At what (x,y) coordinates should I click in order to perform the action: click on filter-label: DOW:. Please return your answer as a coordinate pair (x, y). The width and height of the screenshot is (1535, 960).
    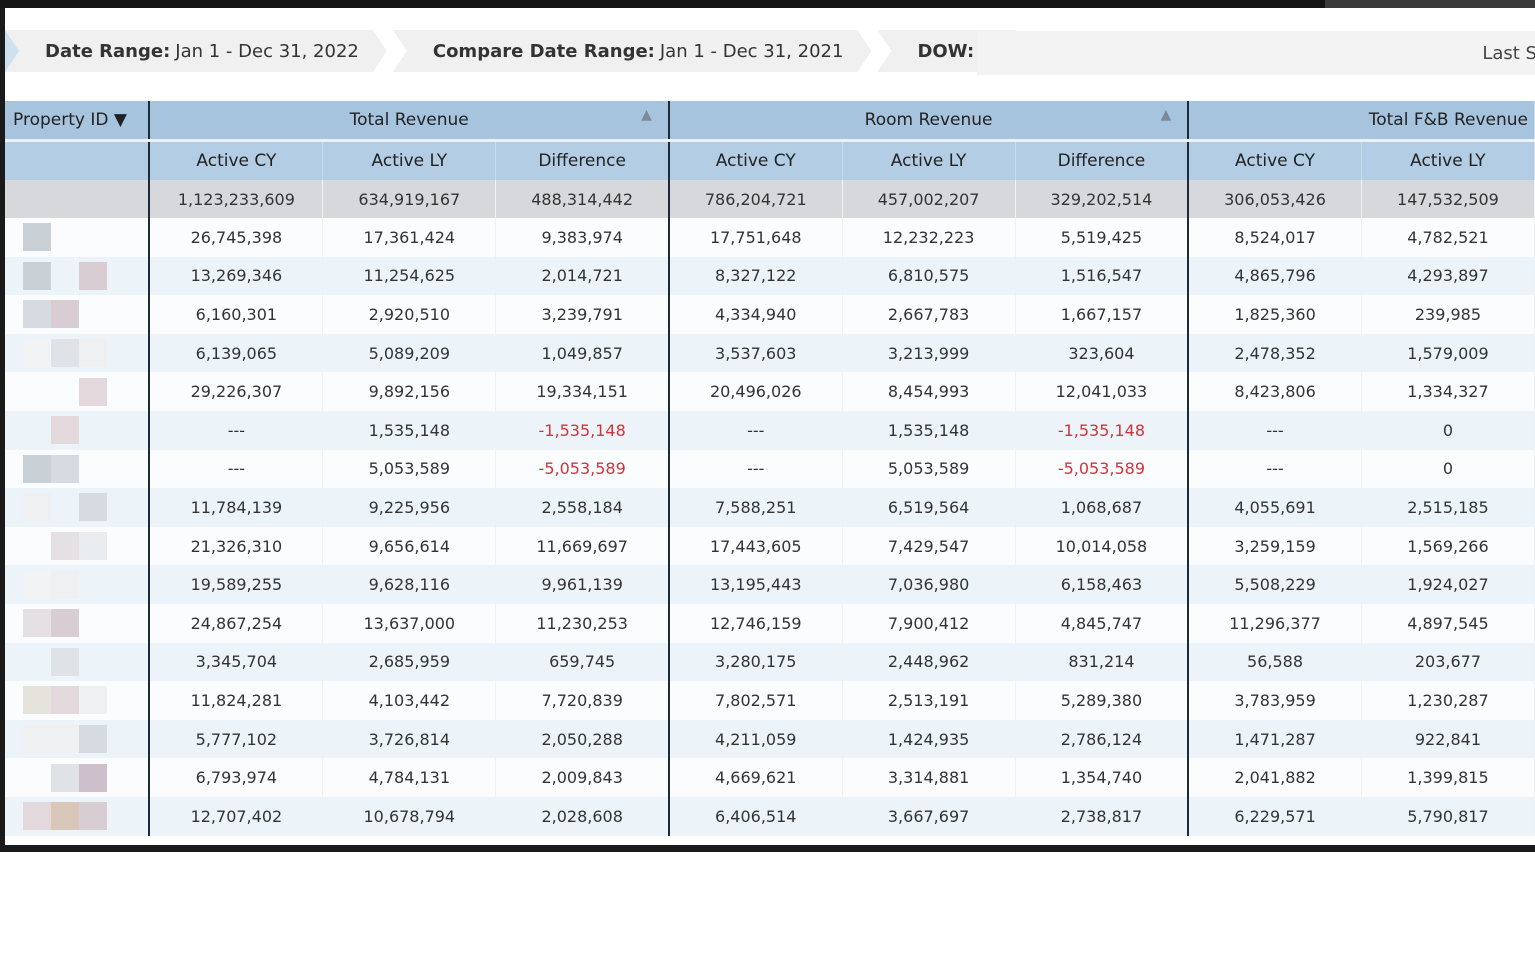
    Looking at the image, I should click on (946, 51).